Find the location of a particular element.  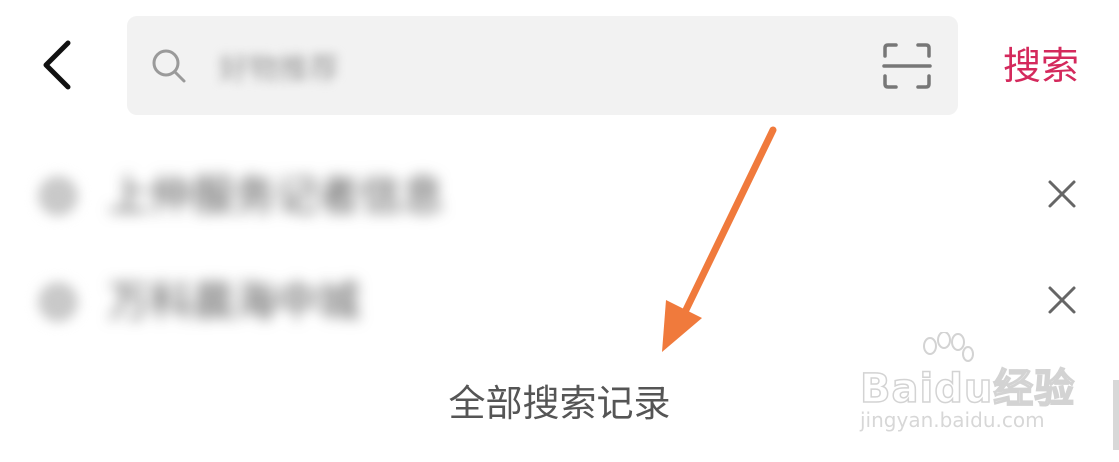

search-icon is located at coordinates (169, 66).